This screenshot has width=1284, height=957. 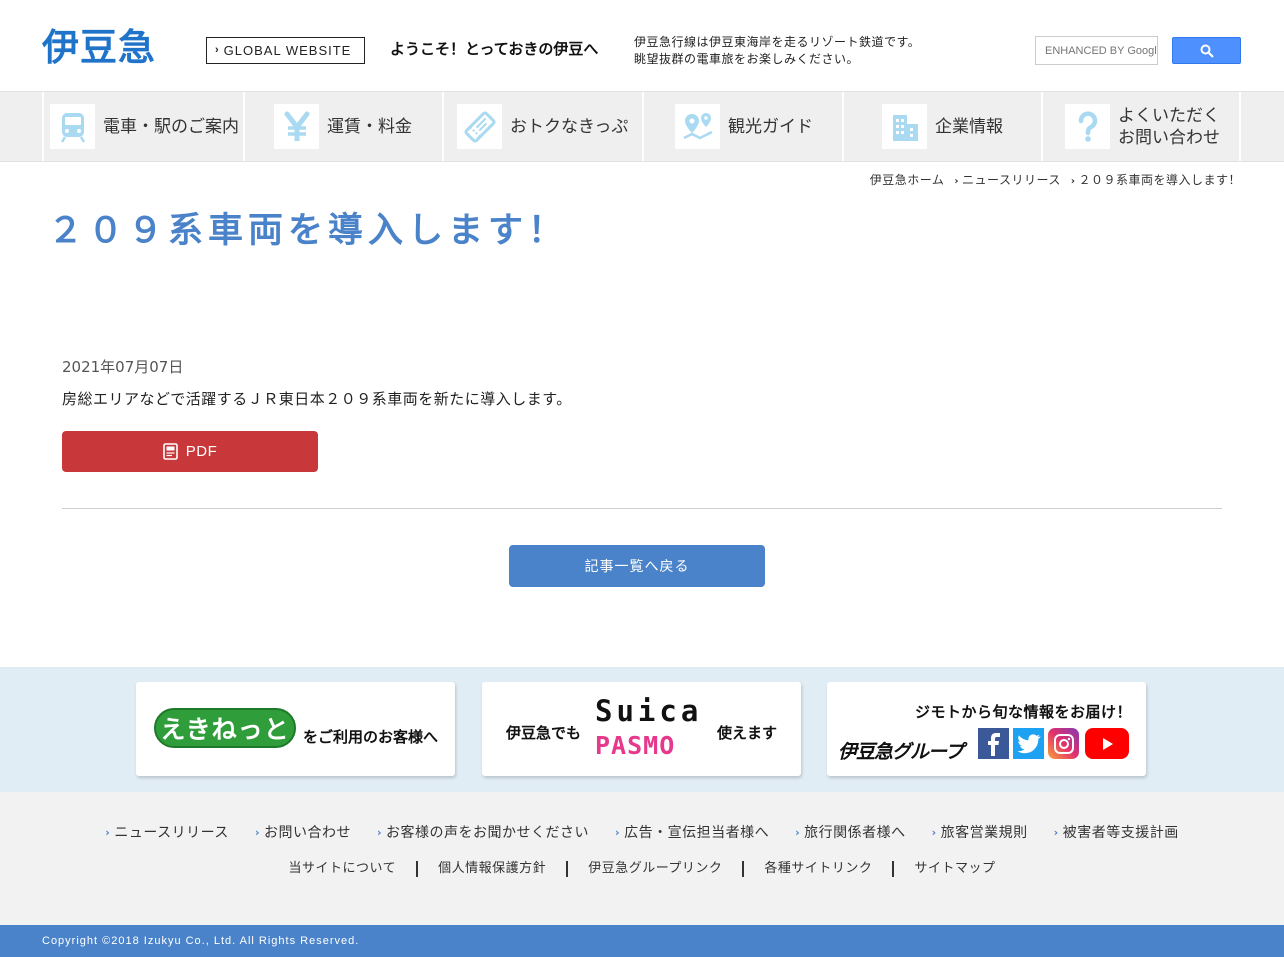 What do you see at coordinates (904, 126) in the screenshot?
I see `building-icon` at bounding box center [904, 126].